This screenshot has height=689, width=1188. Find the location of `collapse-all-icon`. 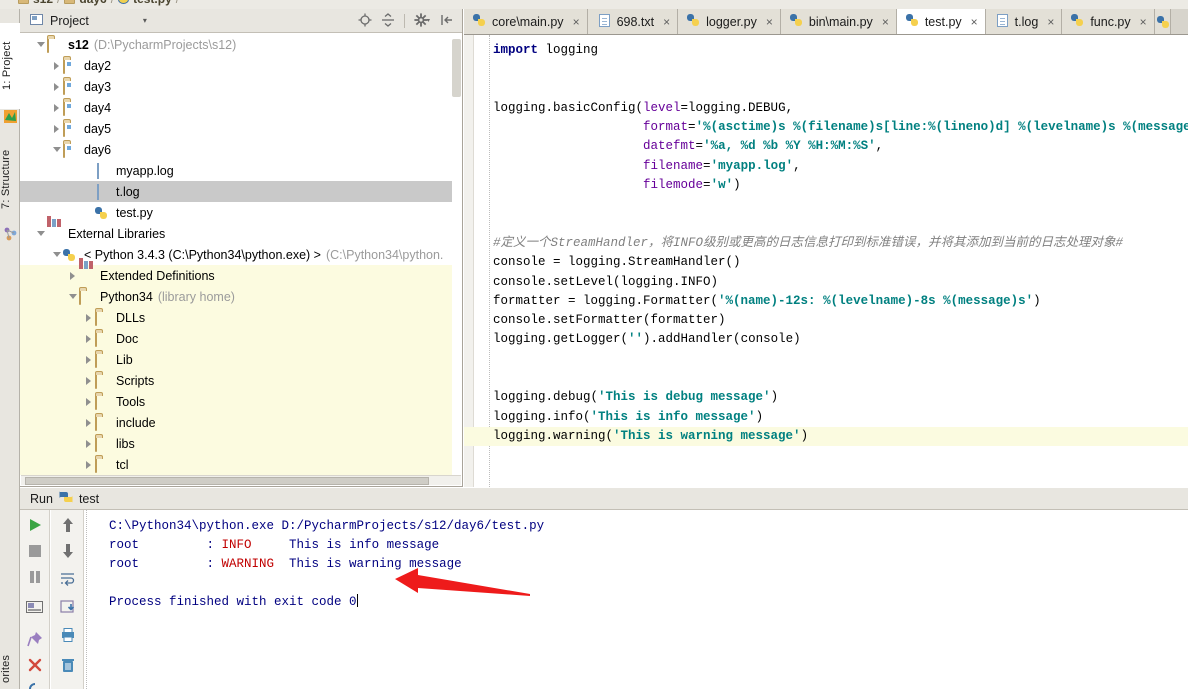

collapse-all-icon is located at coordinates (388, 21).